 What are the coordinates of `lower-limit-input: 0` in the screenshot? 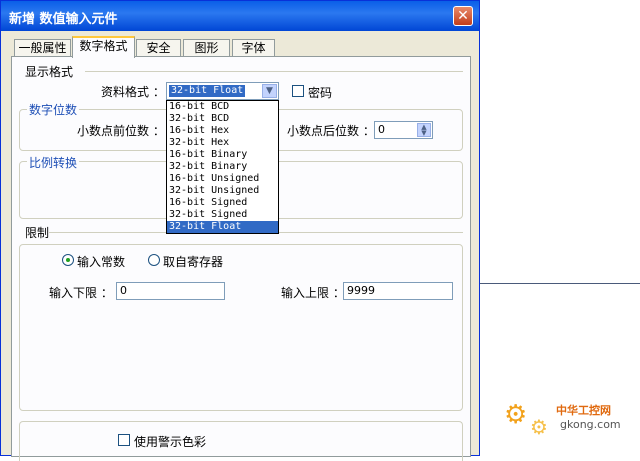 It's located at (170, 291).